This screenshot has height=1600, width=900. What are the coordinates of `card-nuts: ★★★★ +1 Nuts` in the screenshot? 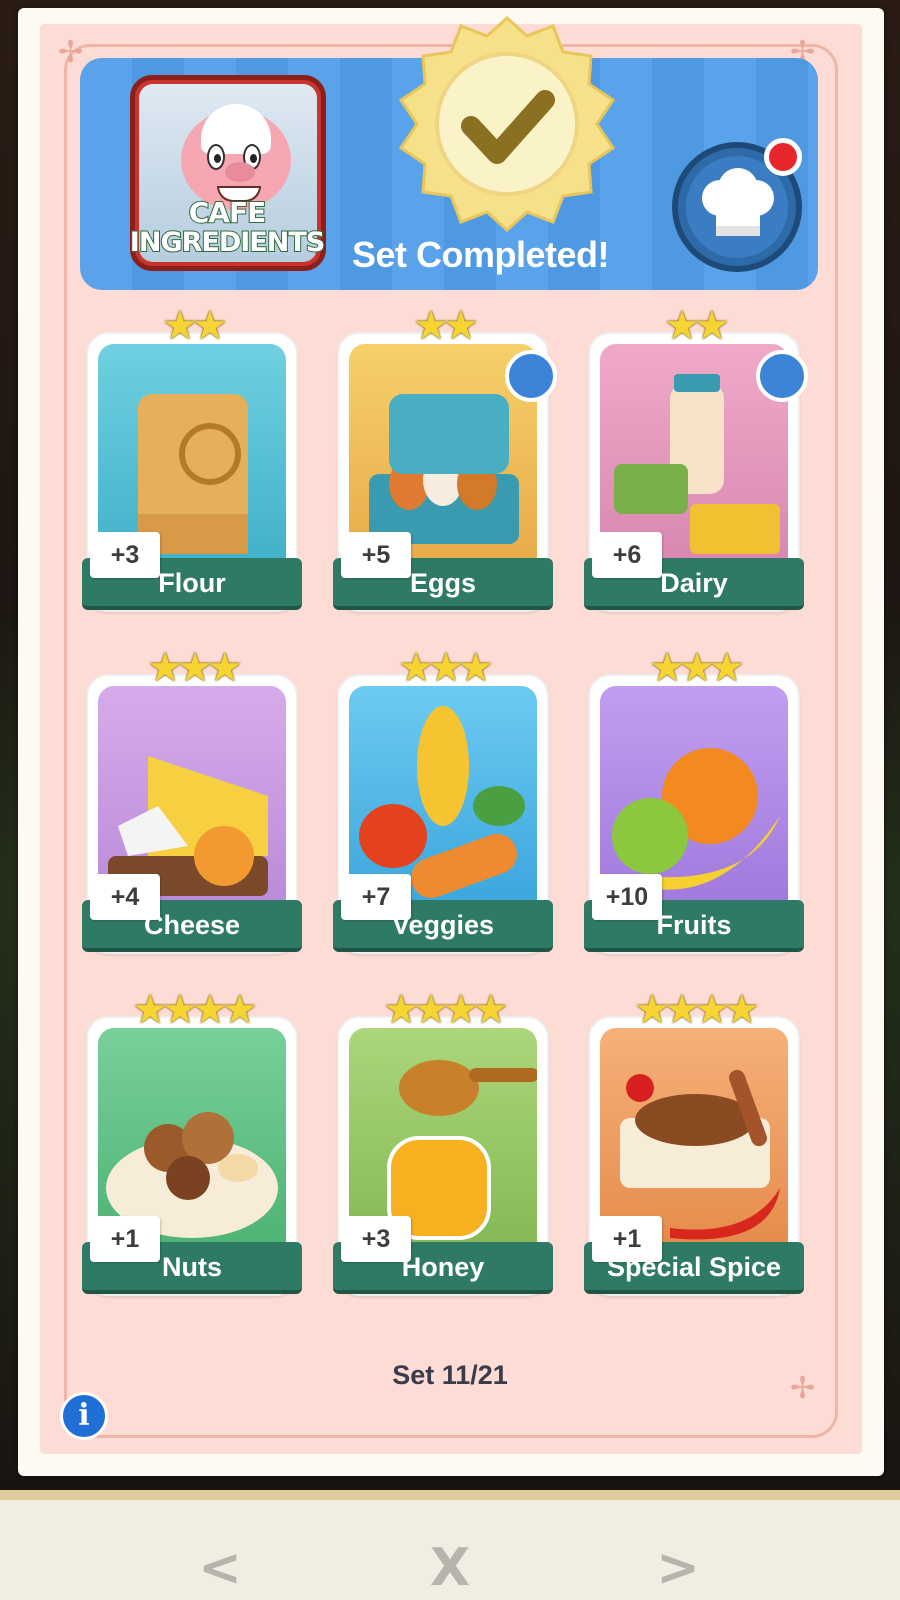 It's located at (192, 1142).